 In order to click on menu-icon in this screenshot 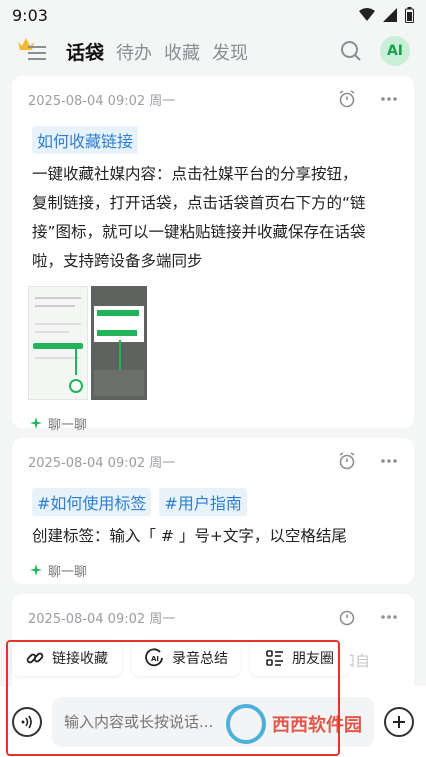, I will do `click(37, 53)`.